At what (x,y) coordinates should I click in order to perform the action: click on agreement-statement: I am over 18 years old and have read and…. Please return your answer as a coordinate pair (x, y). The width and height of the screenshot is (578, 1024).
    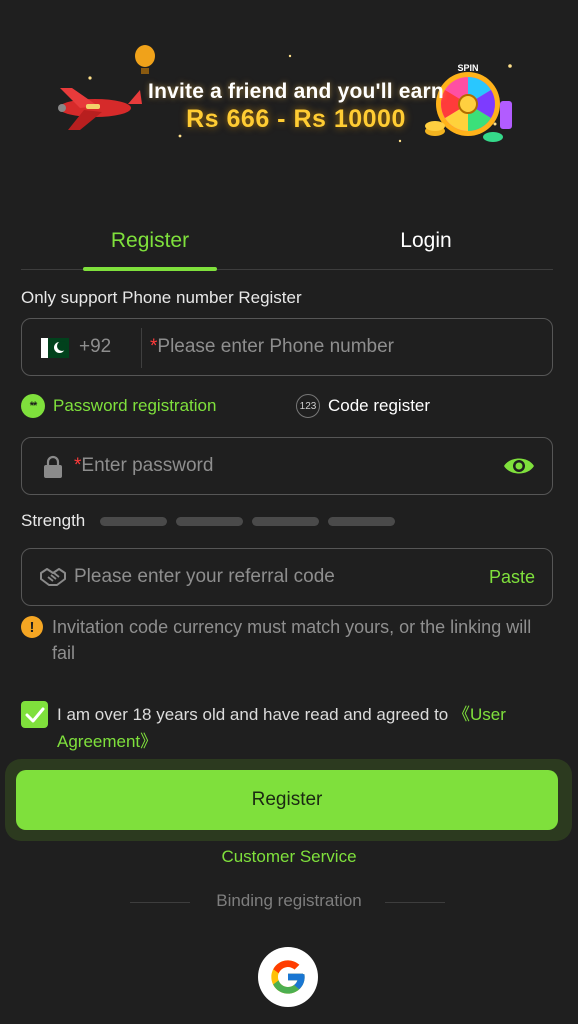
    Looking at the image, I should click on (255, 714).